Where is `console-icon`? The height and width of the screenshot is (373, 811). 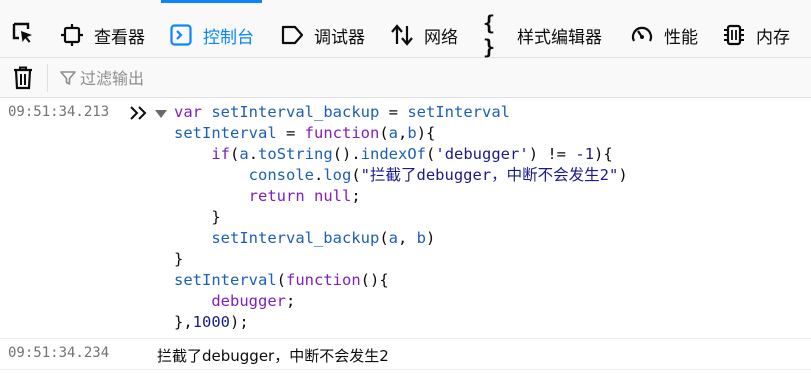 console-icon is located at coordinates (181, 35).